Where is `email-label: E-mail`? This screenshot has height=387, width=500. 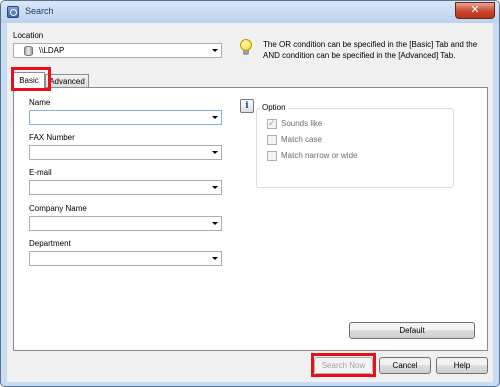
email-label: E-mail is located at coordinates (40, 172).